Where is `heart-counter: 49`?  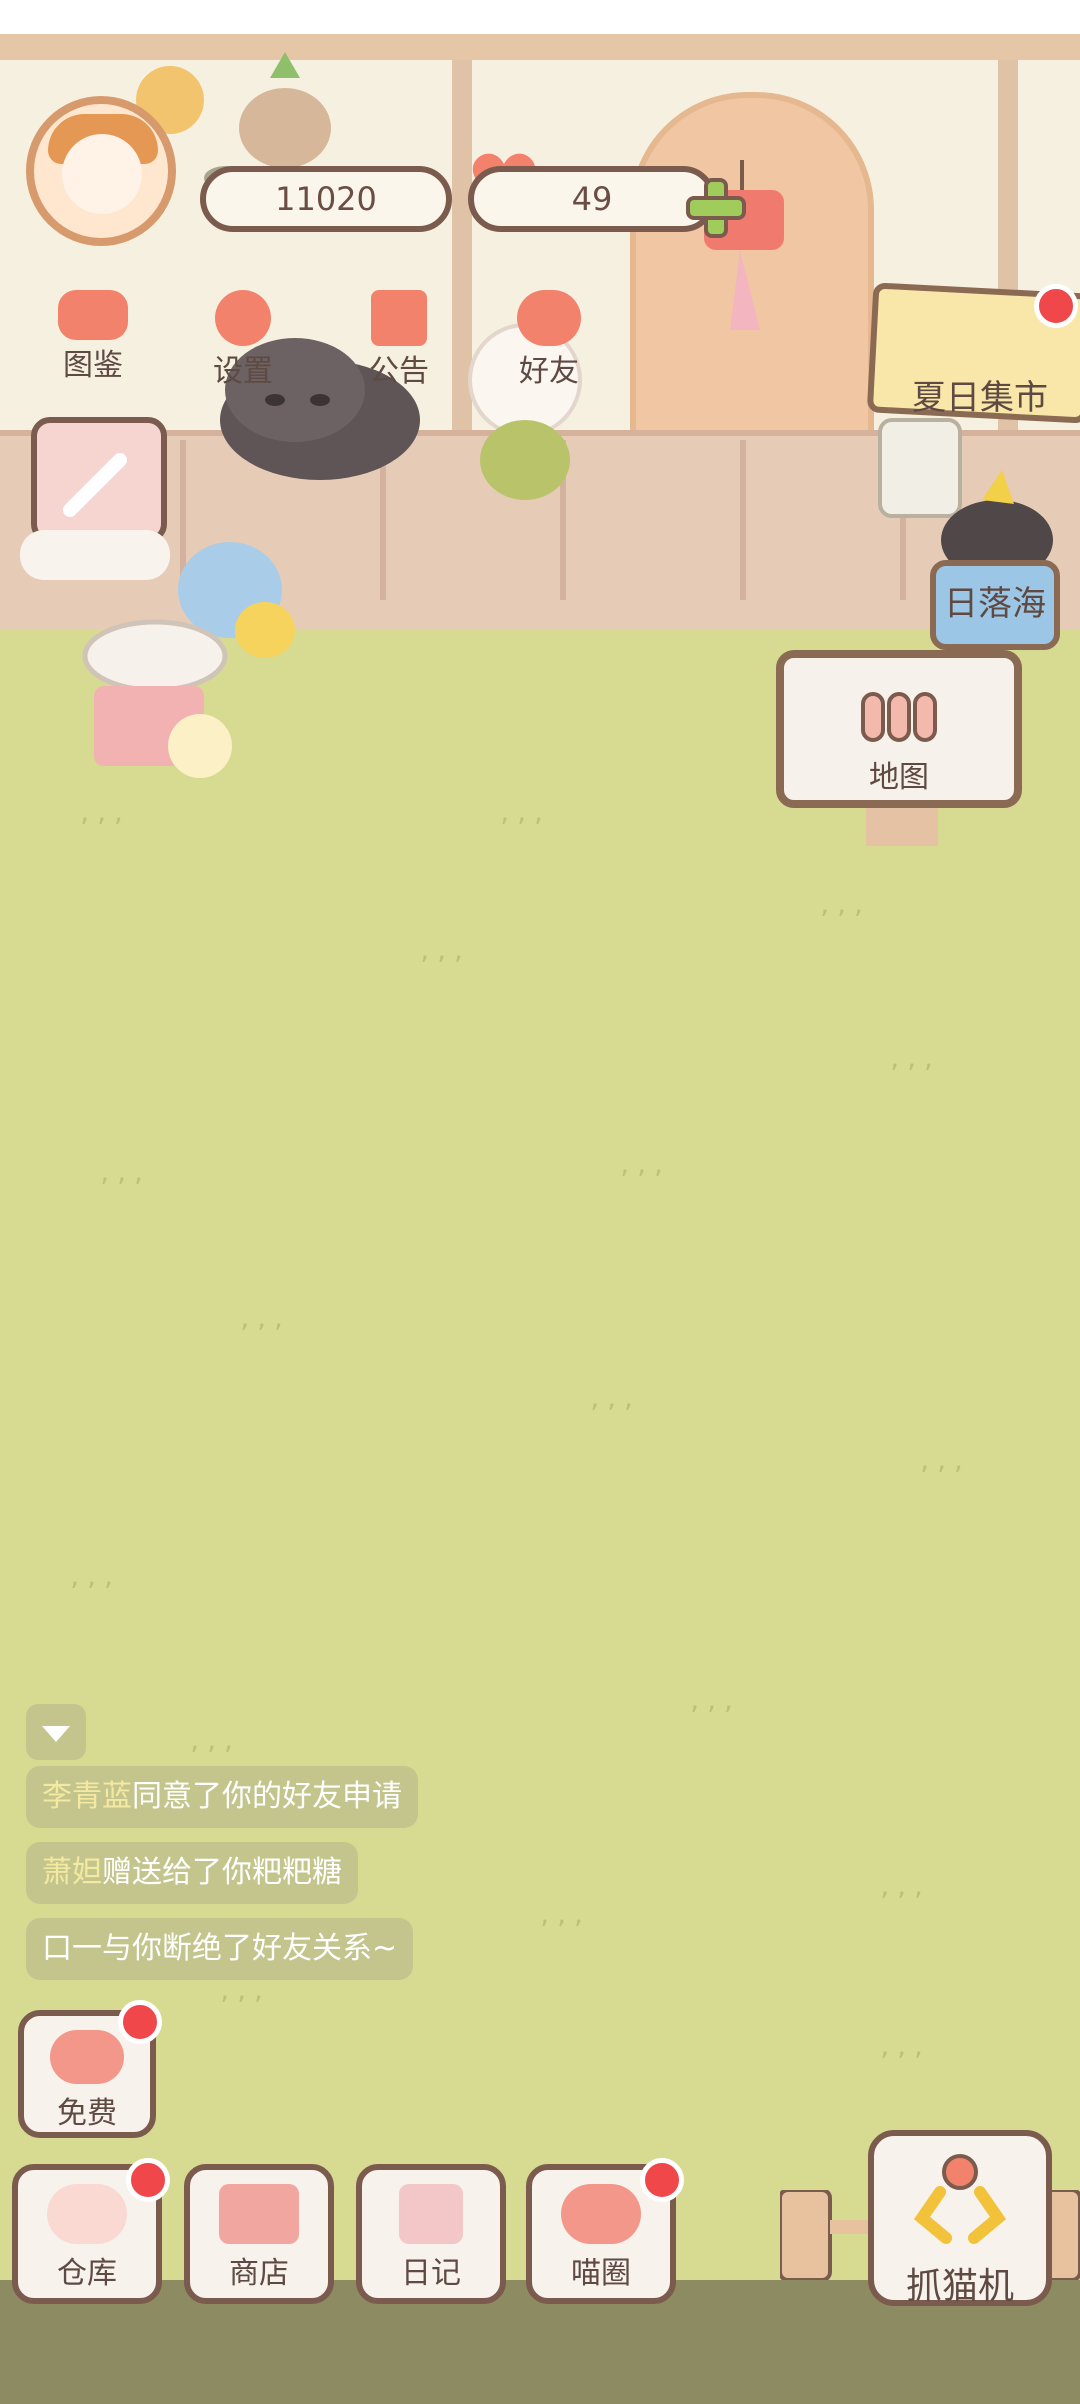 heart-counter: 49 is located at coordinates (592, 199).